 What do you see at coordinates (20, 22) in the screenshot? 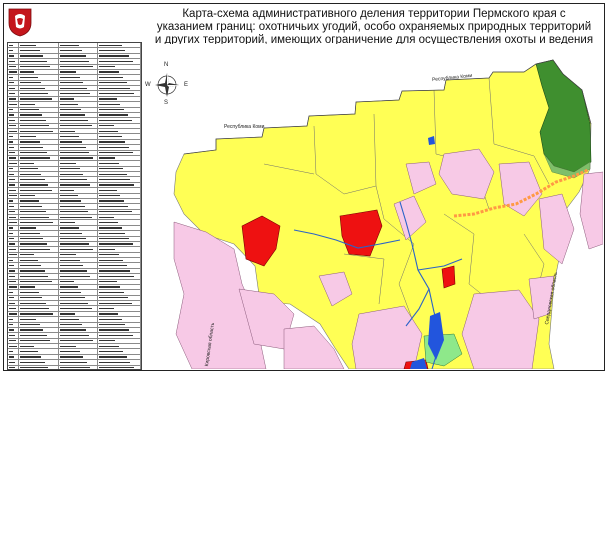
I see `coat-of-arms-icon` at bounding box center [20, 22].